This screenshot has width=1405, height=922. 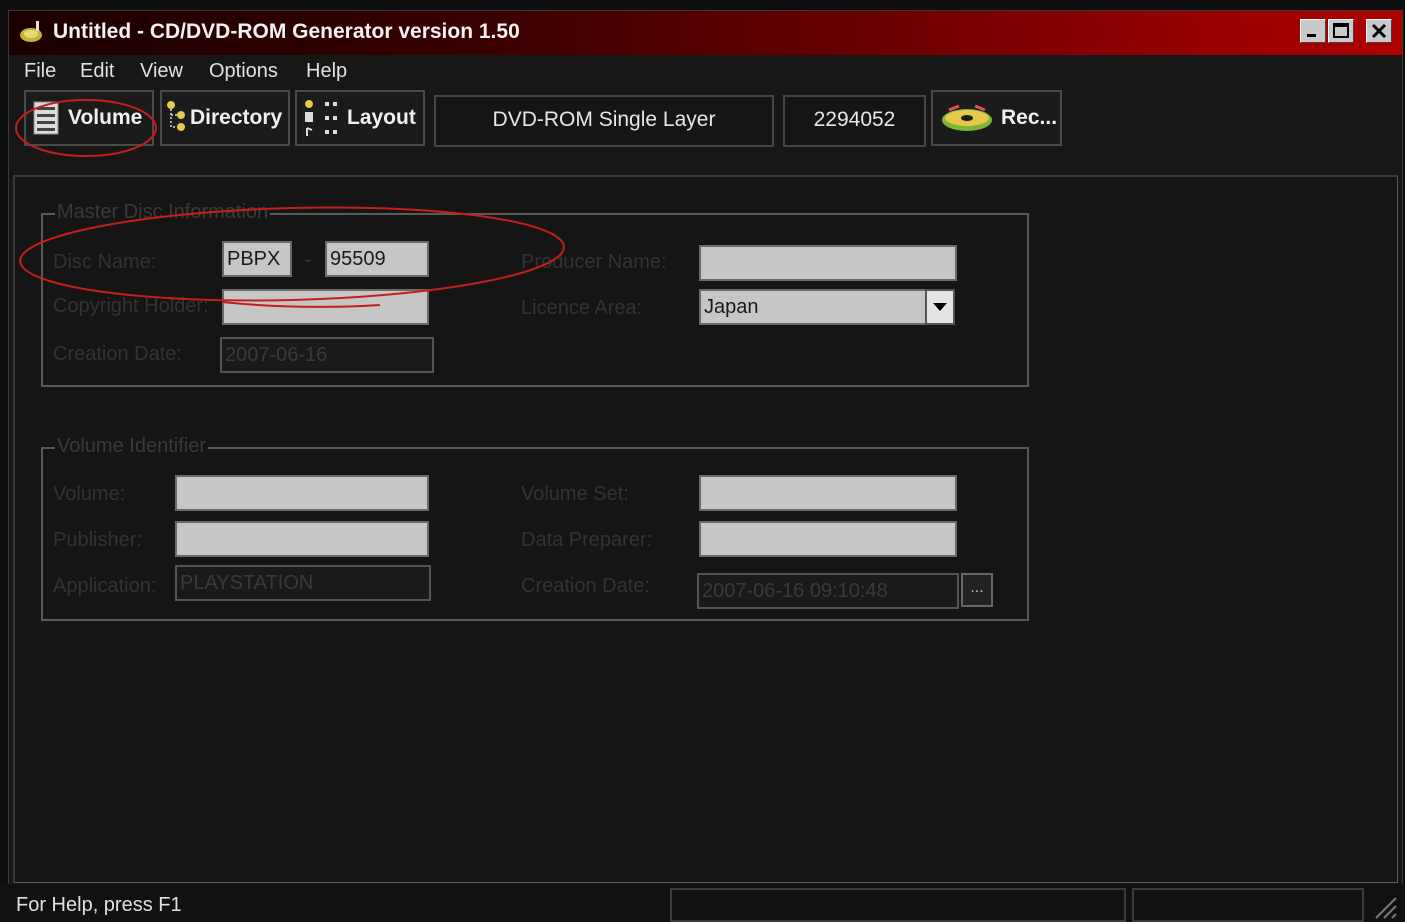 What do you see at coordinates (377, 259) in the screenshot?
I see `disc-name-number-field: 95509` at bounding box center [377, 259].